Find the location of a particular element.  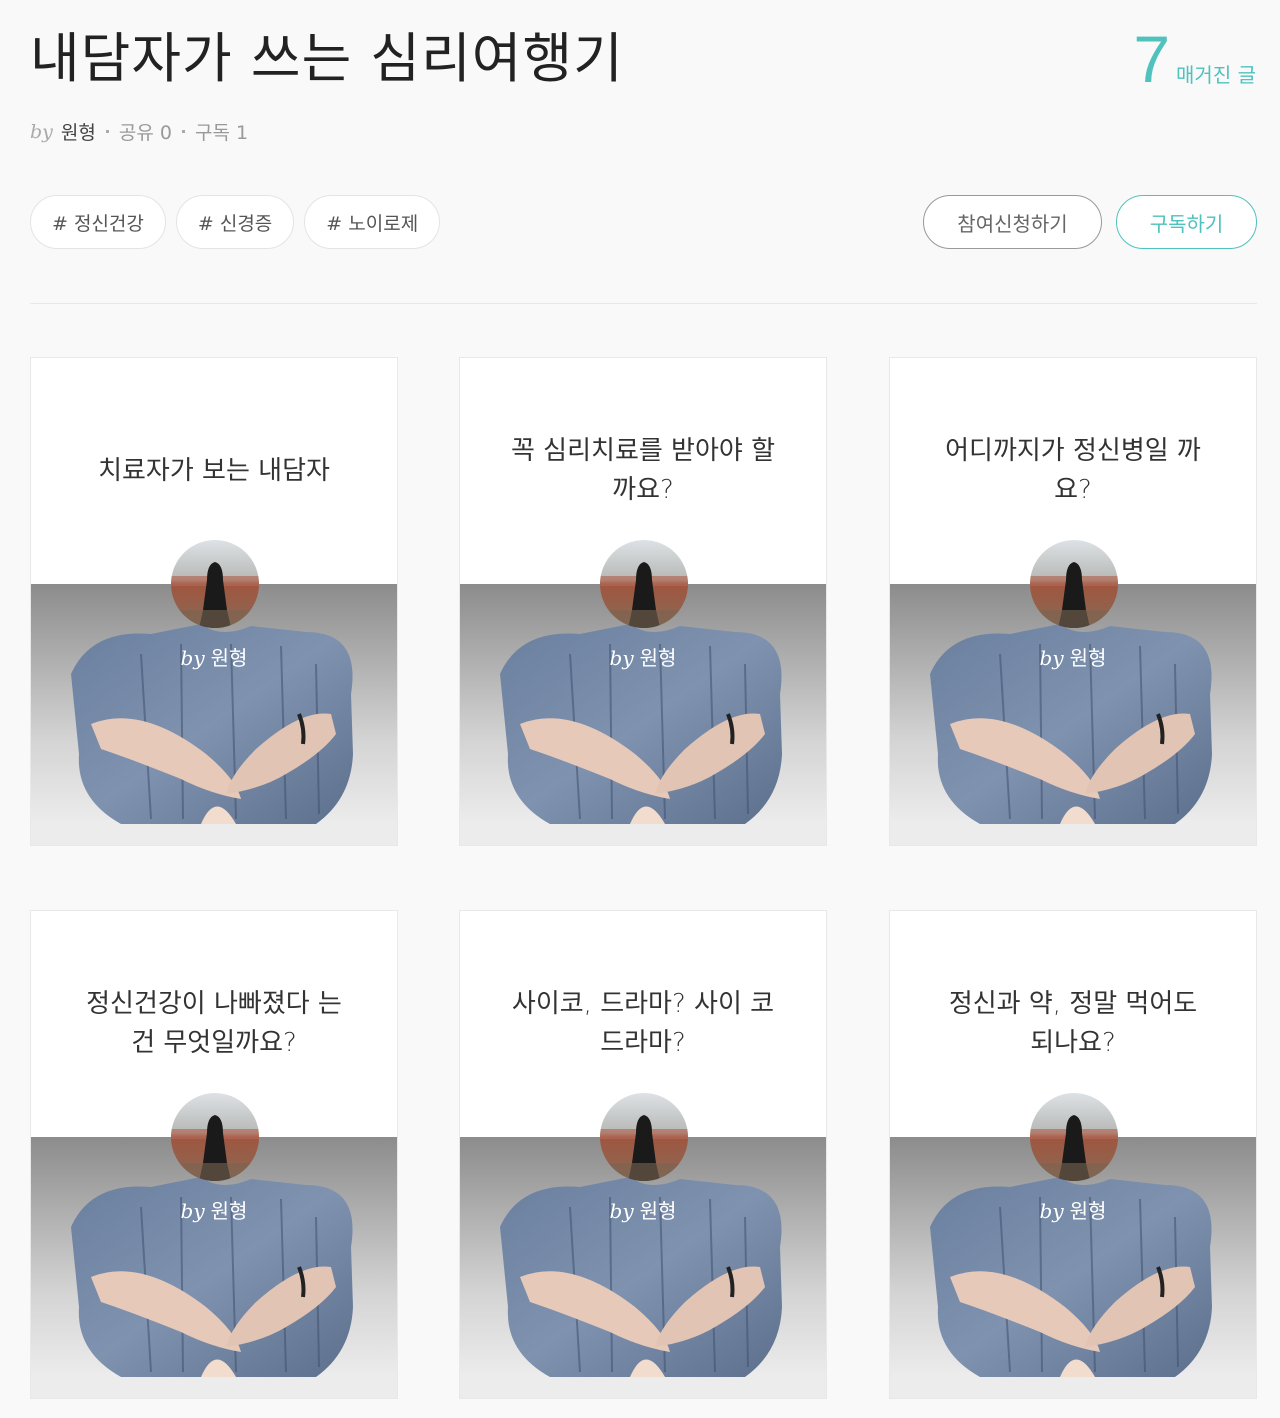

magazine-title: 내담자가 쓰는 심리여행기 is located at coordinates (327, 58).